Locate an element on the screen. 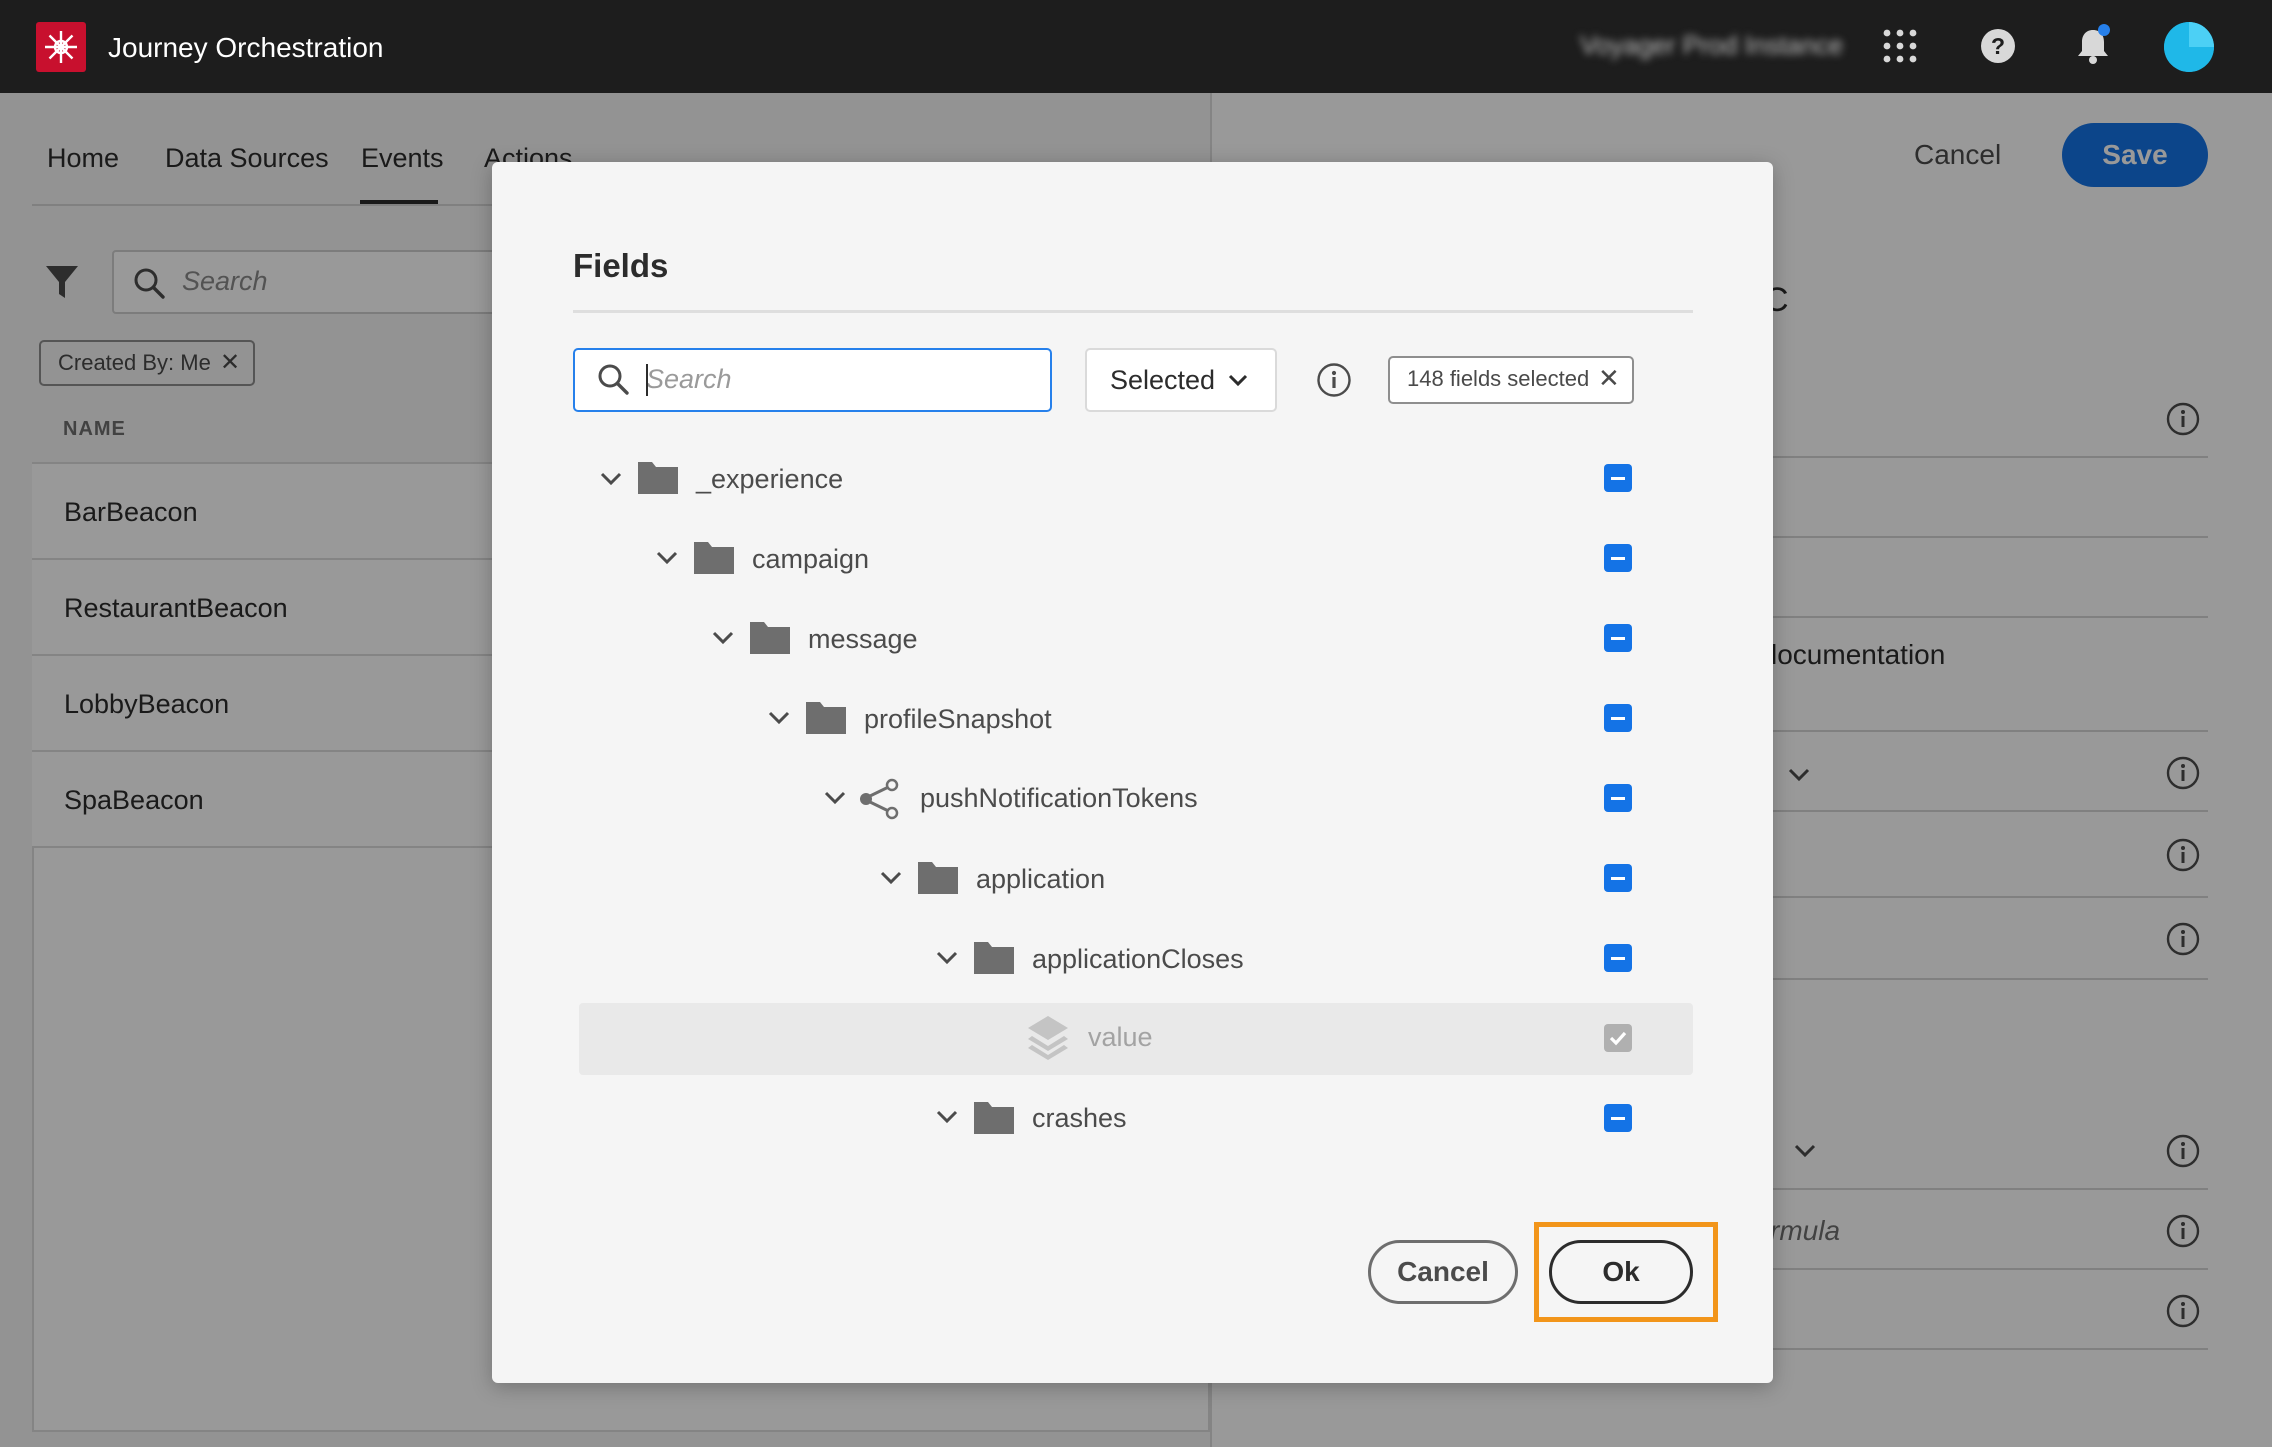 This screenshot has width=2272, height=1447. search-icon is located at coordinates (613, 379).